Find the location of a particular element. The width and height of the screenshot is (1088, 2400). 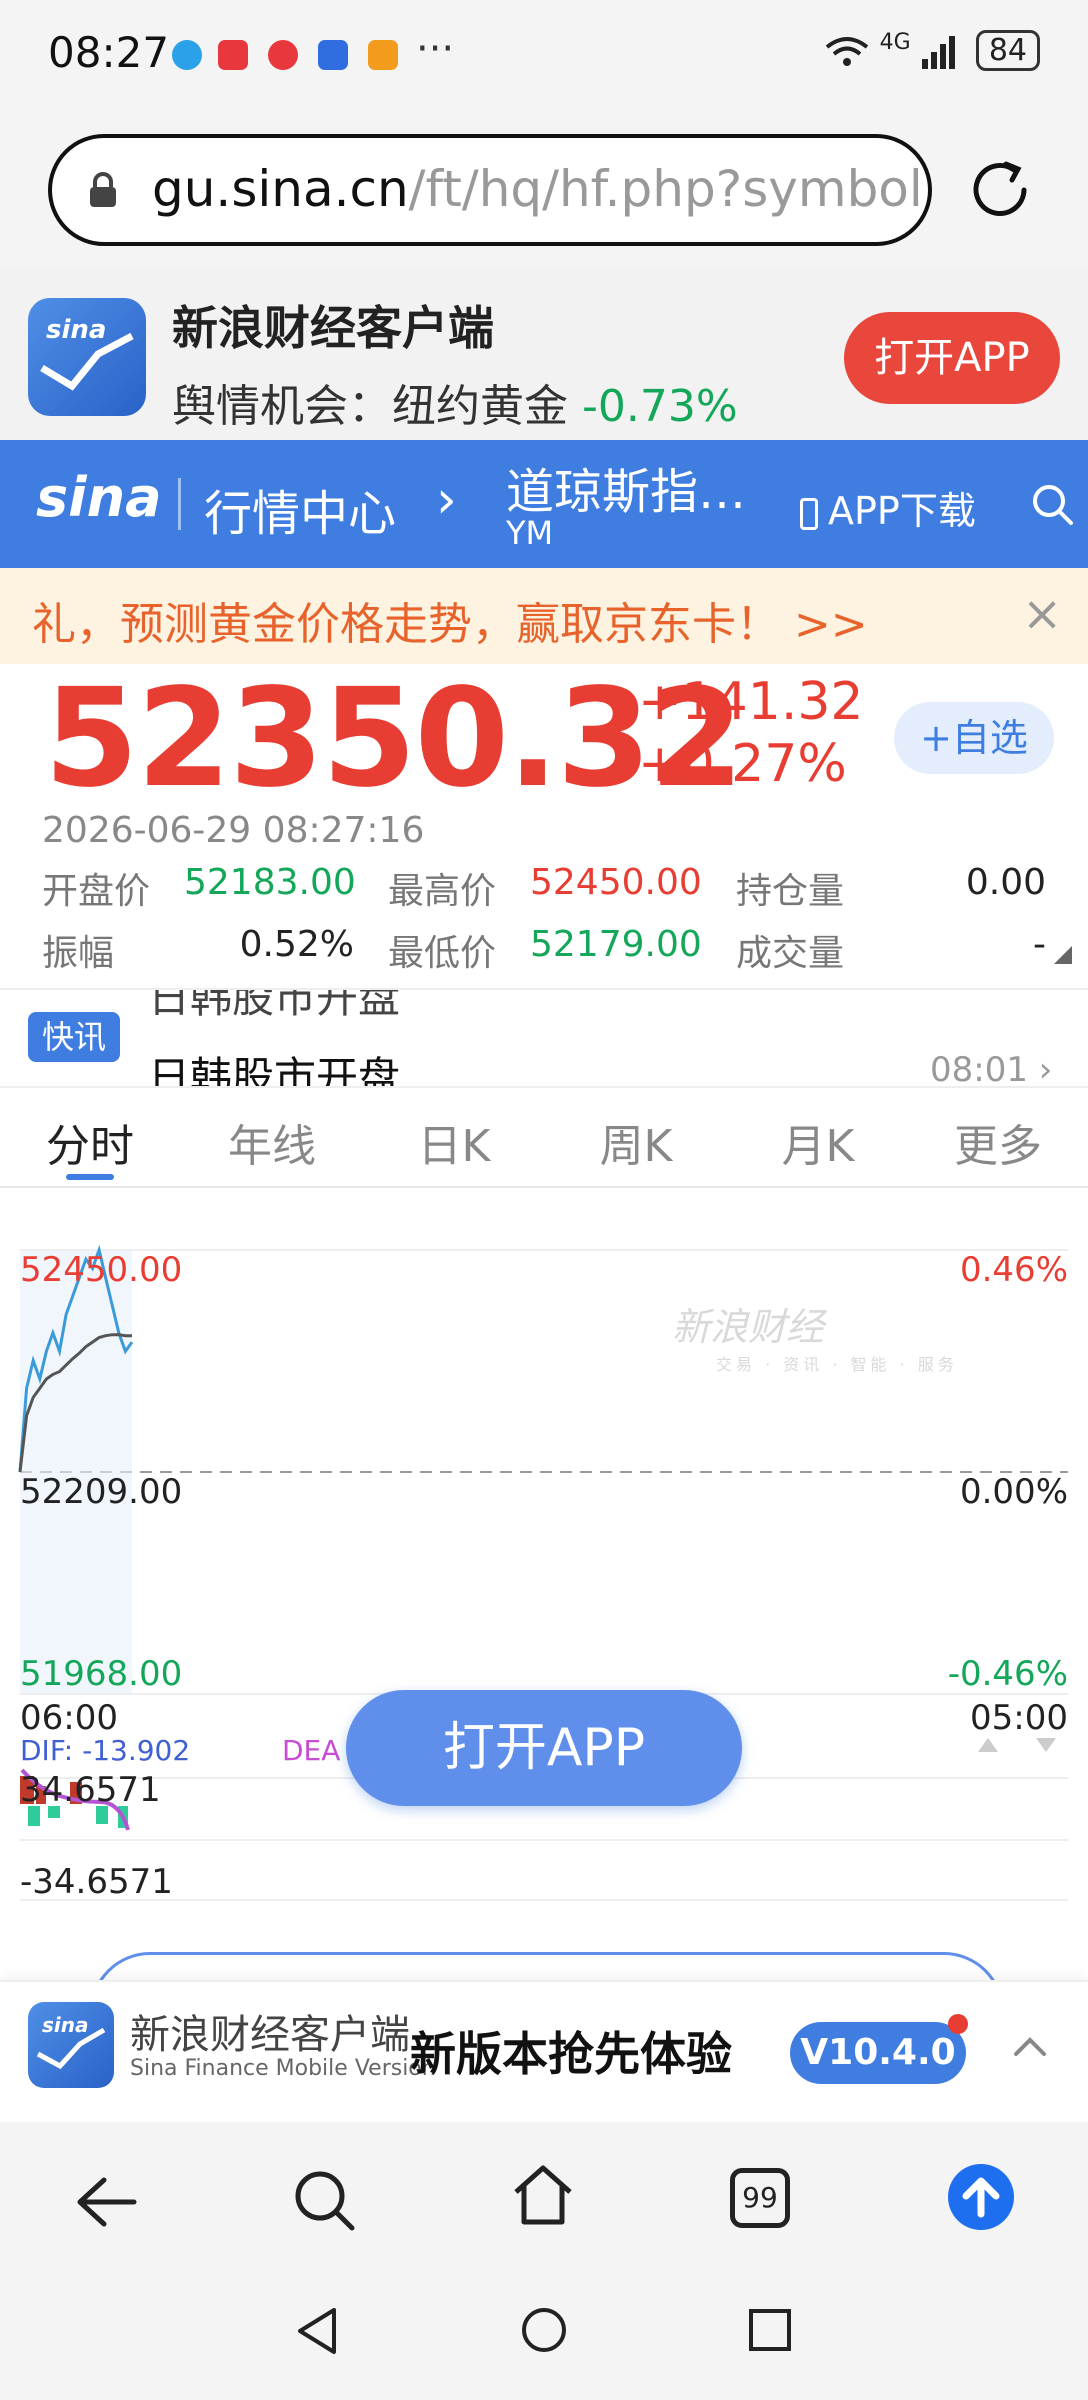

promo-subtitle-label: 舆情机会：纽约黄金 is located at coordinates (370, 406).